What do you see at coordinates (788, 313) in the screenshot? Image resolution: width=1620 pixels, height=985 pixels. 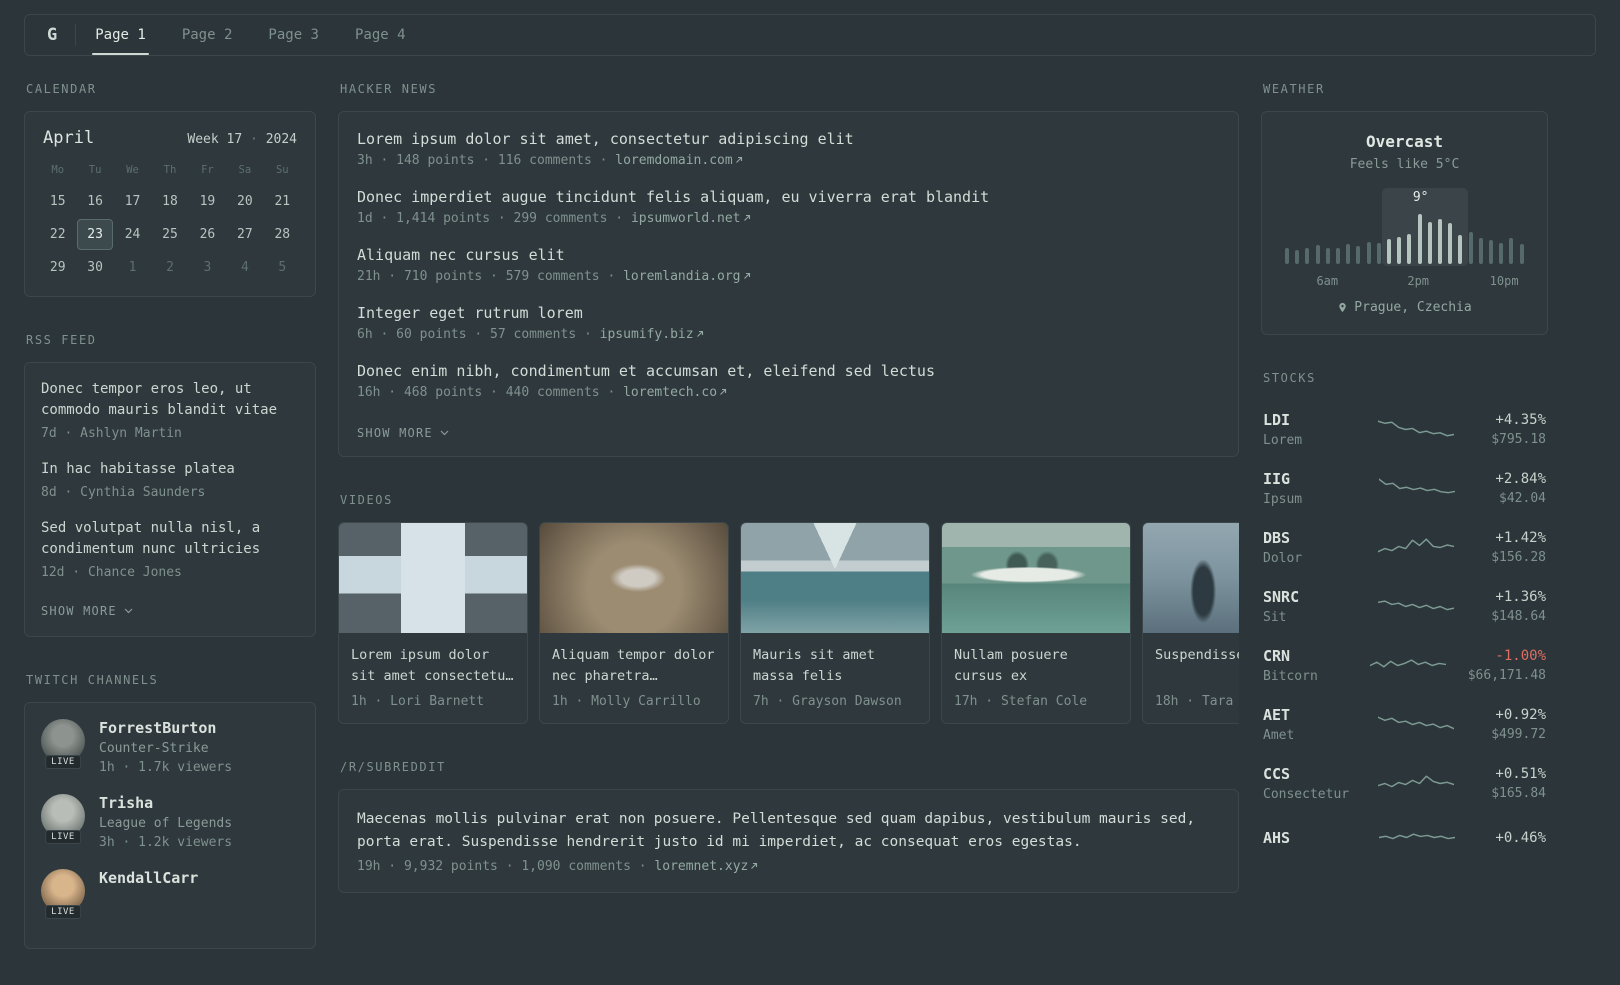 I see `hackernews-item-title: Integer eget rutrum lorem` at bounding box center [788, 313].